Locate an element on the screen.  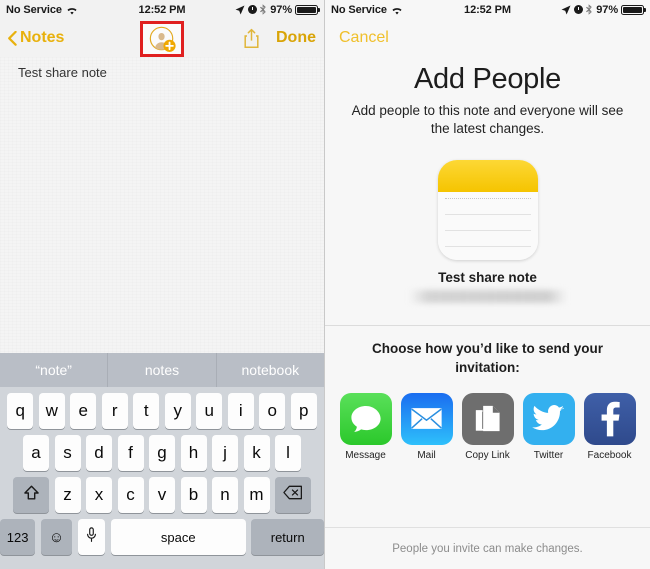
facebook-f-icon is located at coordinates (609, 418).